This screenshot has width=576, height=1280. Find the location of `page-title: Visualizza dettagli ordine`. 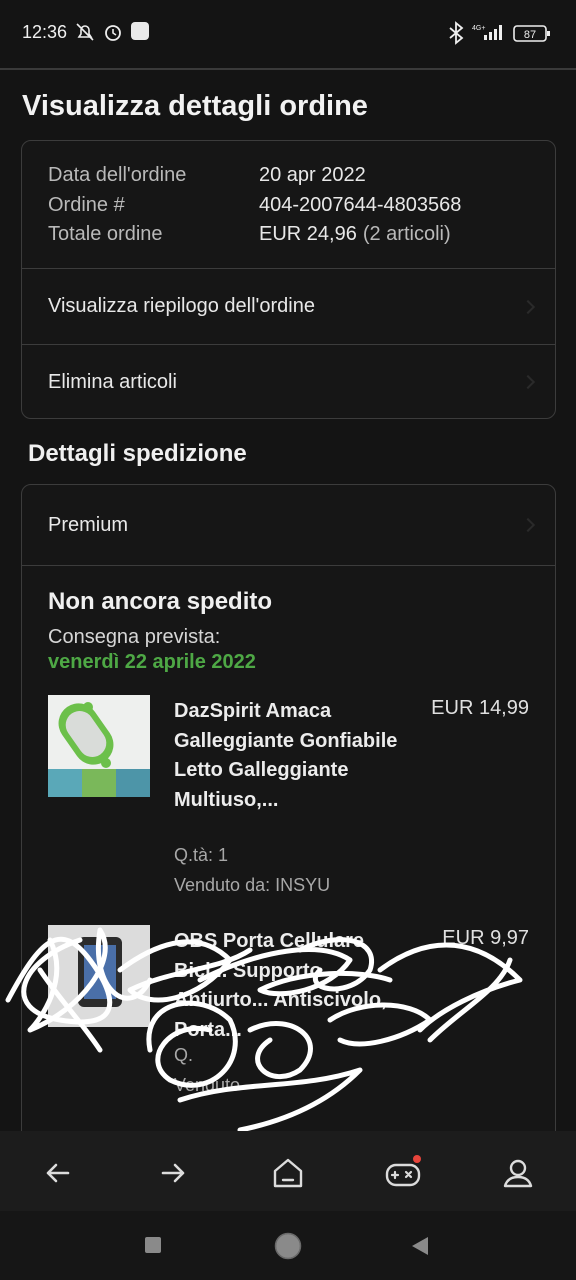

page-title: Visualizza dettagli ordine is located at coordinates (195, 106).